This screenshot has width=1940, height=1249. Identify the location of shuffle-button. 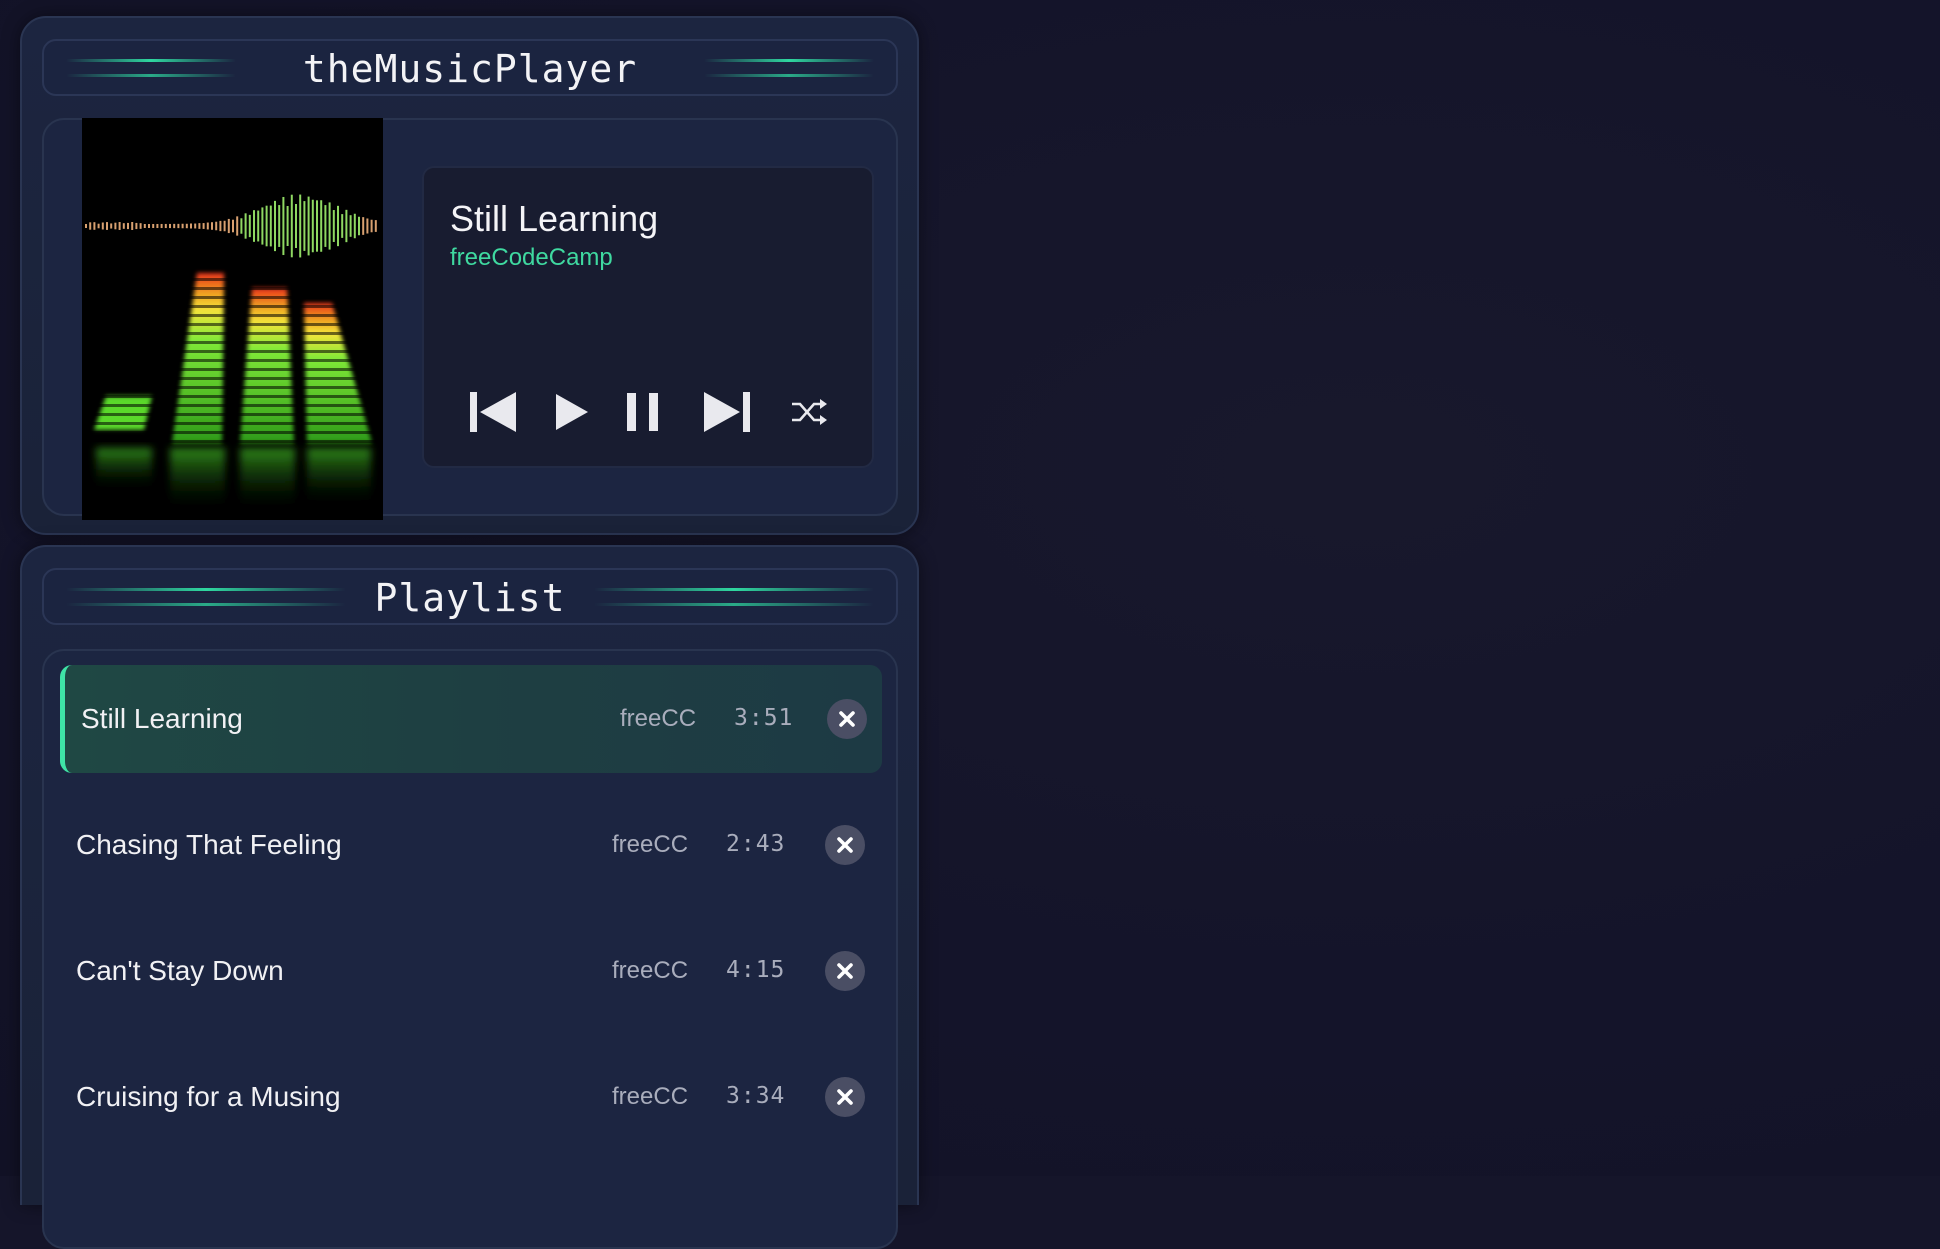
(809, 414).